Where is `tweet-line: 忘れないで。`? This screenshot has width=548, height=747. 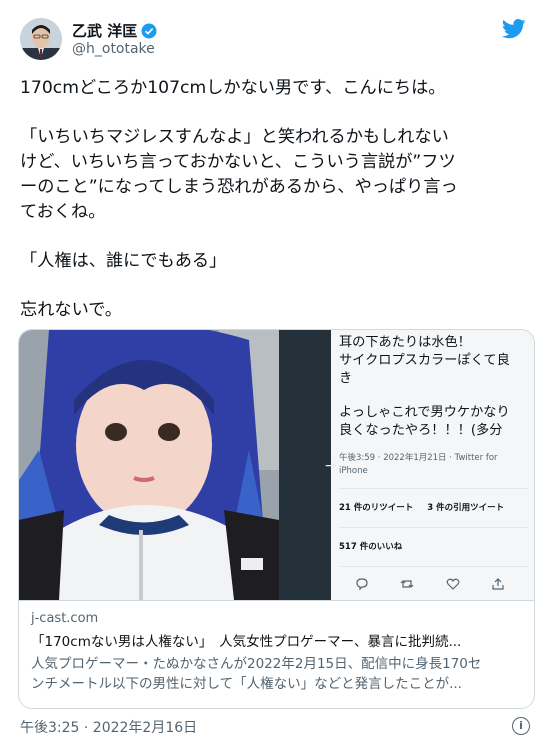
tweet-line: 忘れないで。 is located at coordinates (71, 310).